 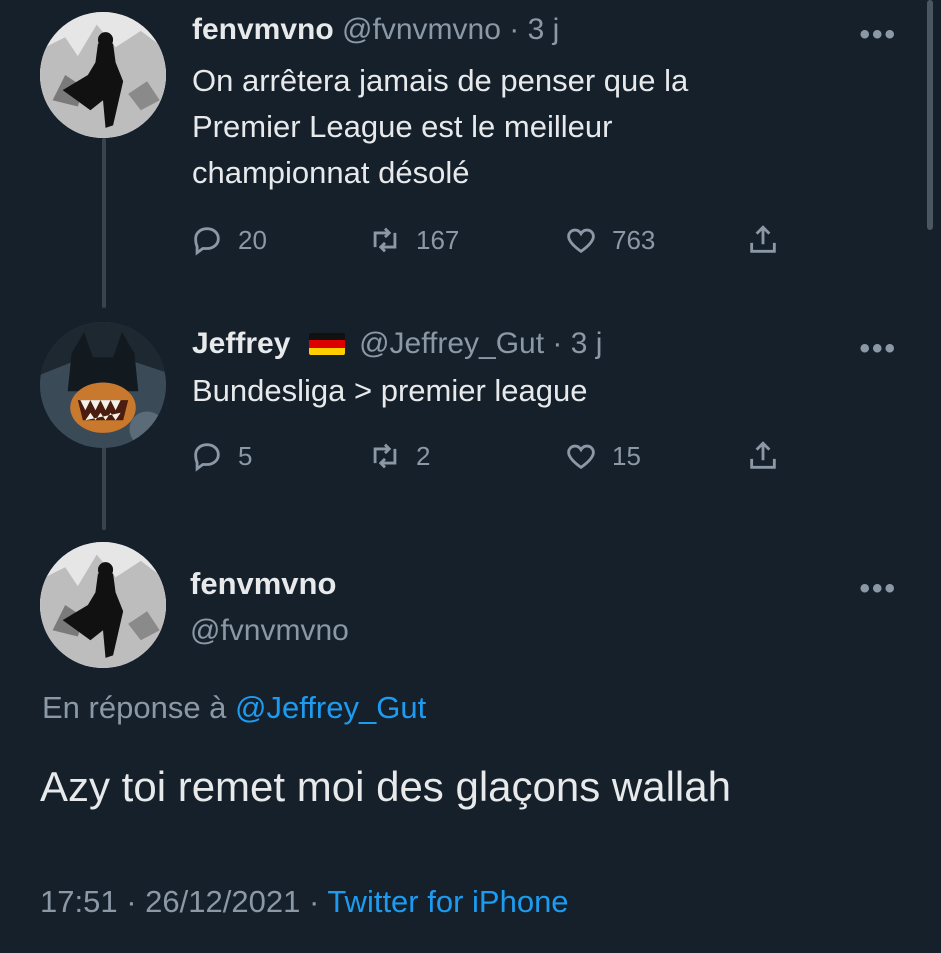 I want to click on reply-context: En réponse à @Jeffrey_Gut, so click(x=234, y=708).